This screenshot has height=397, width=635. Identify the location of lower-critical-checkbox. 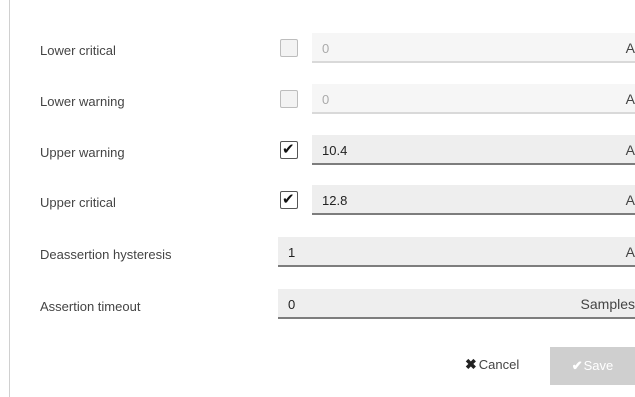
(289, 48).